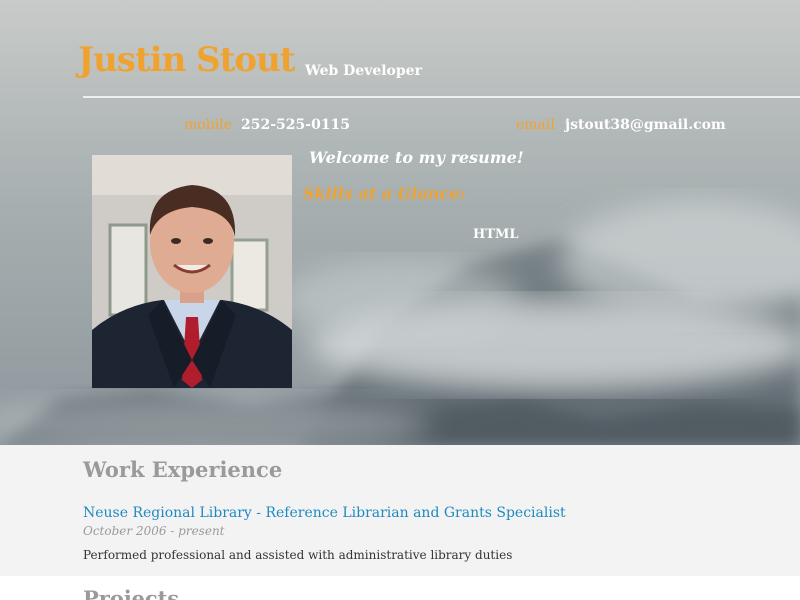  Describe the element at coordinates (441, 97) in the screenshot. I see `header-divider` at that location.